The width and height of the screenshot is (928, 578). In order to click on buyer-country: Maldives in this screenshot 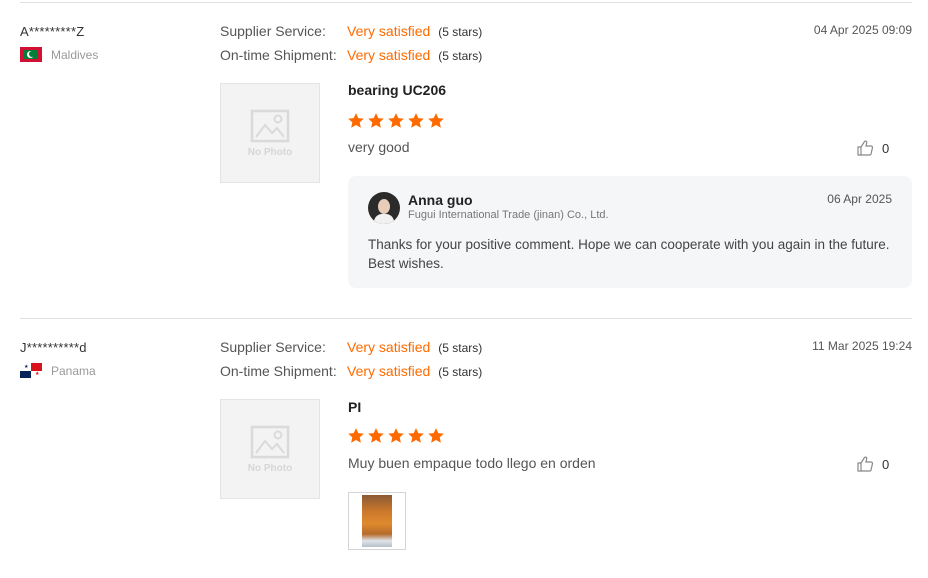, I will do `click(59, 54)`.